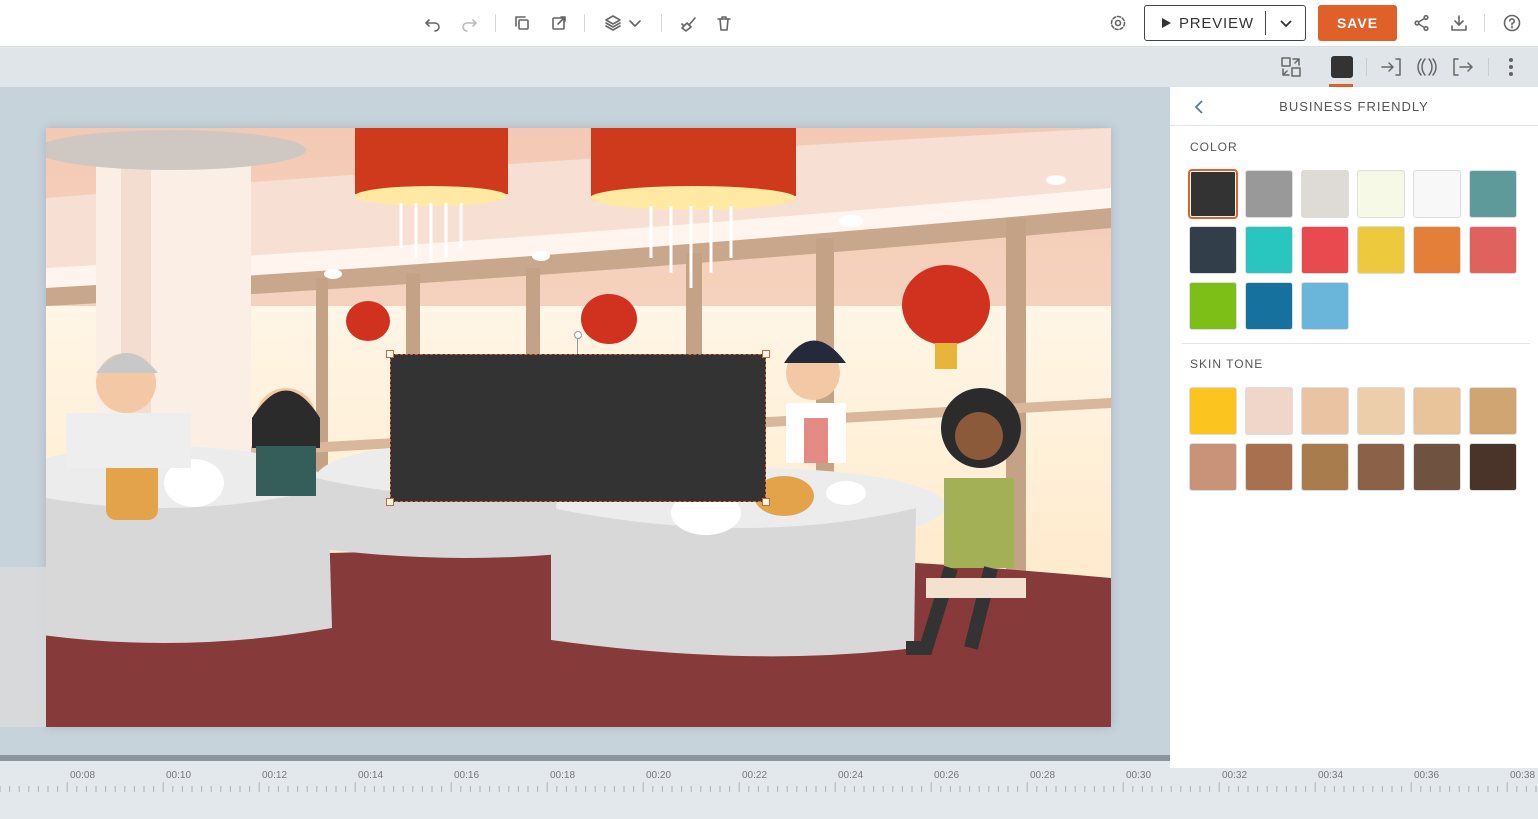 The width and height of the screenshot is (1538, 819). I want to click on timeline-time-label: 00:36, so click(1427, 775).